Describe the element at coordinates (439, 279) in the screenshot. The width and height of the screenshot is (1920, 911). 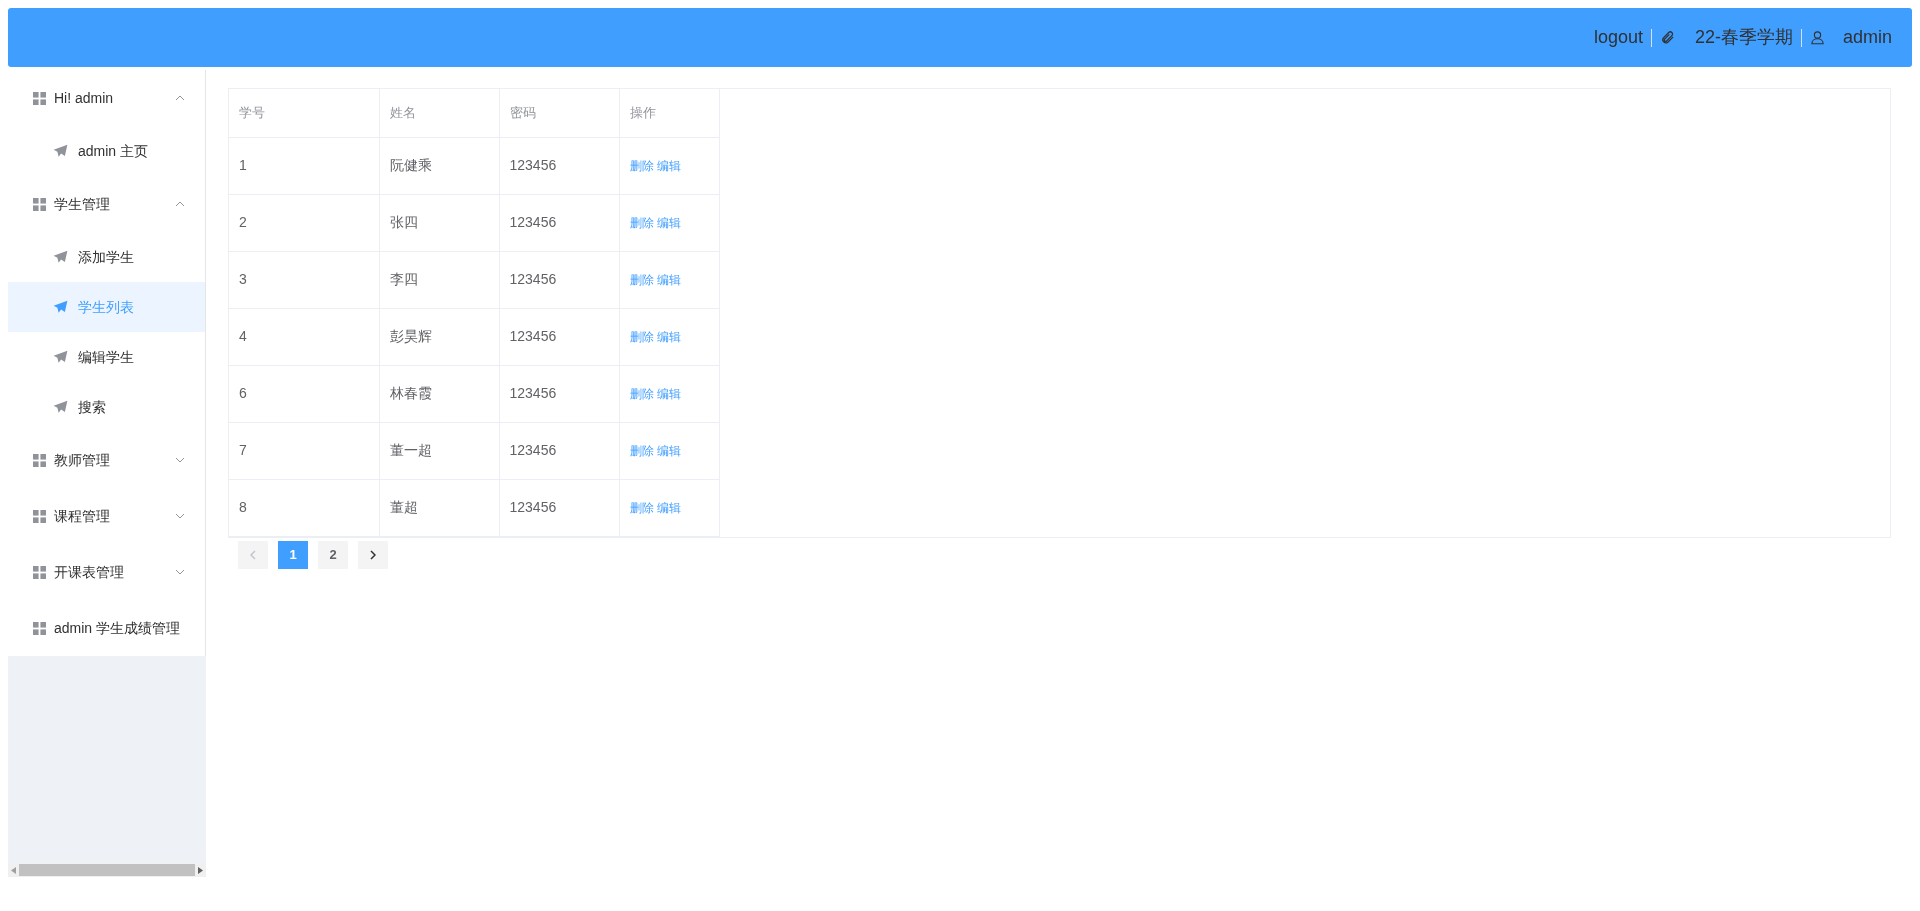
I see `table-cell: 李四` at that location.